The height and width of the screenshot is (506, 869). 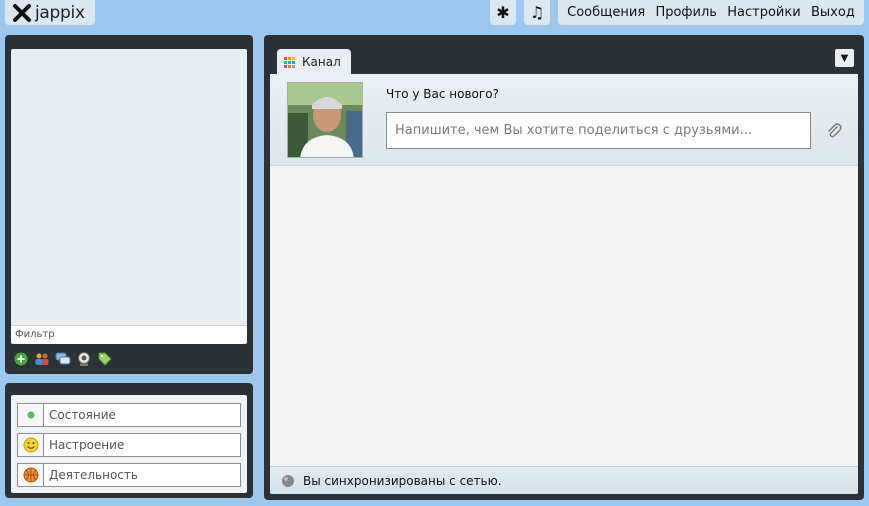 I want to click on contact-list, so click(x=129, y=187).